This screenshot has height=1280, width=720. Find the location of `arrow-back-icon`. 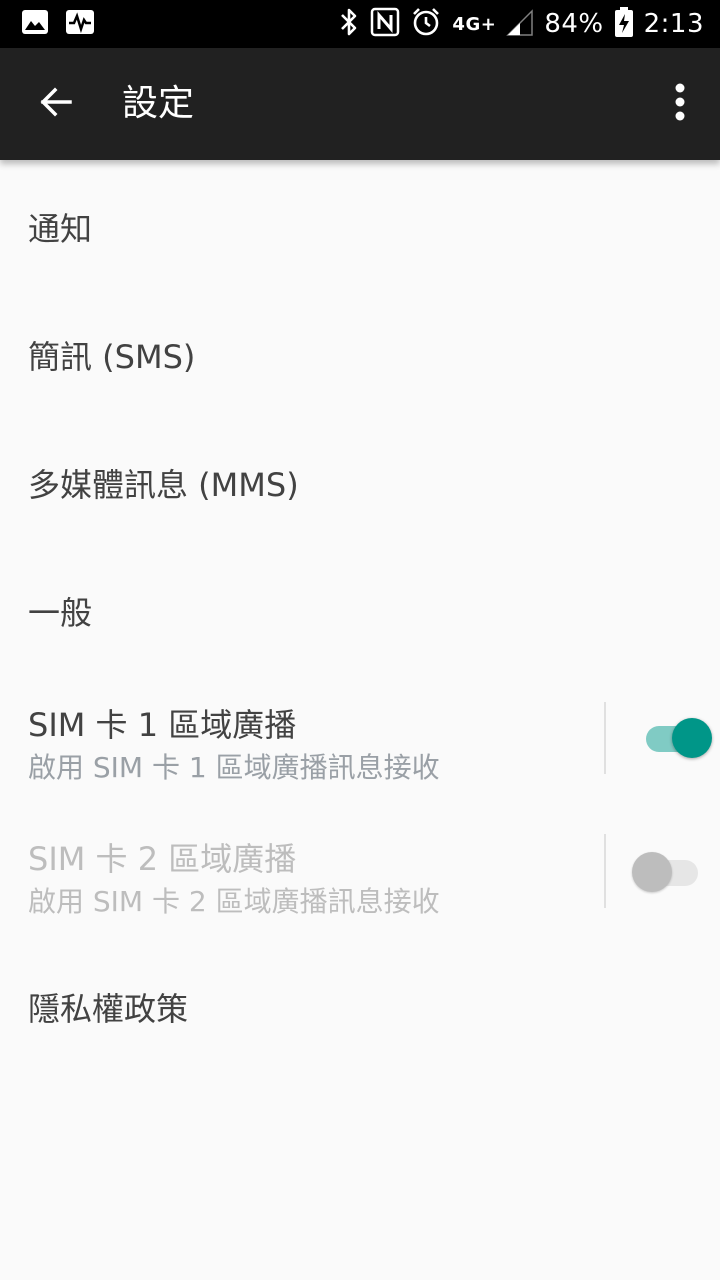

arrow-back-icon is located at coordinates (56, 104).